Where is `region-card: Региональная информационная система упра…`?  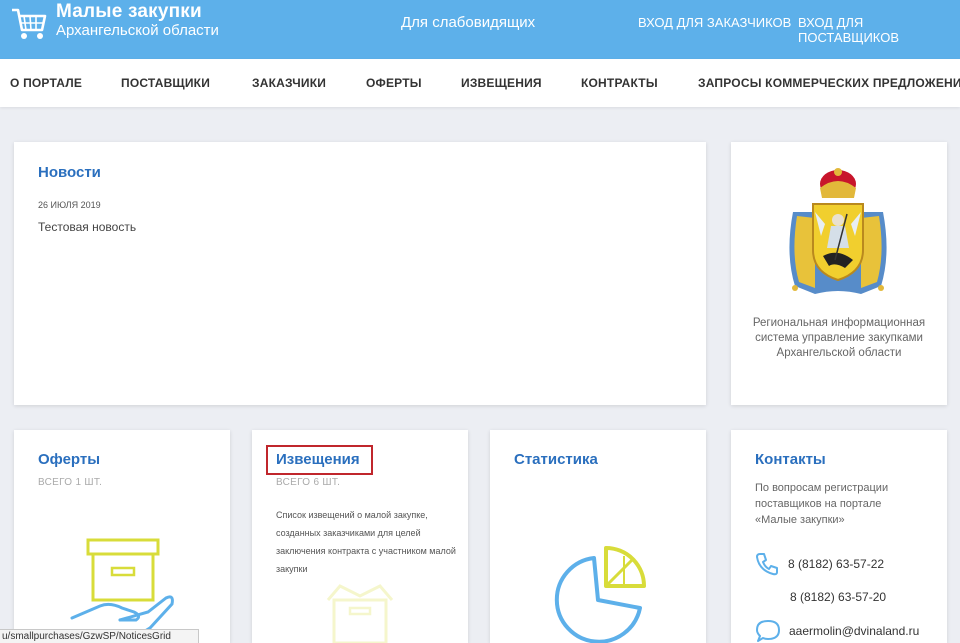
region-card: Региональная информационная система упра… is located at coordinates (839, 273).